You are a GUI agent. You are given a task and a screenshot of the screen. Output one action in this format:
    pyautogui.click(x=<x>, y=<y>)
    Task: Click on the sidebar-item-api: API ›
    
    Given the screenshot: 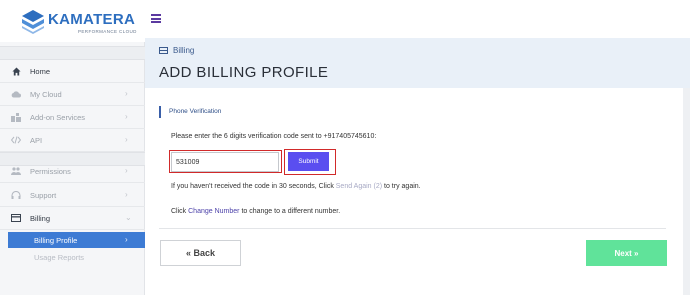 What is the action you would take?
    pyautogui.click(x=72, y=140)
    